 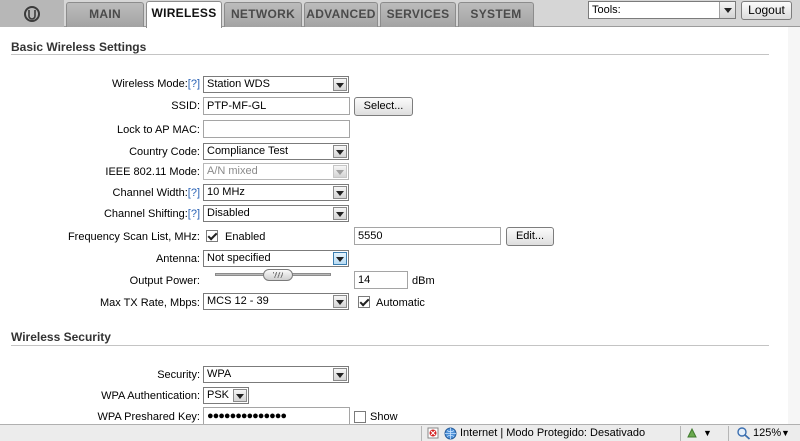 What do you see at coordinates (276, 192) in the screenshot?
I see `channel-width-select: 10 MHz` at bounding box center [276, 192].